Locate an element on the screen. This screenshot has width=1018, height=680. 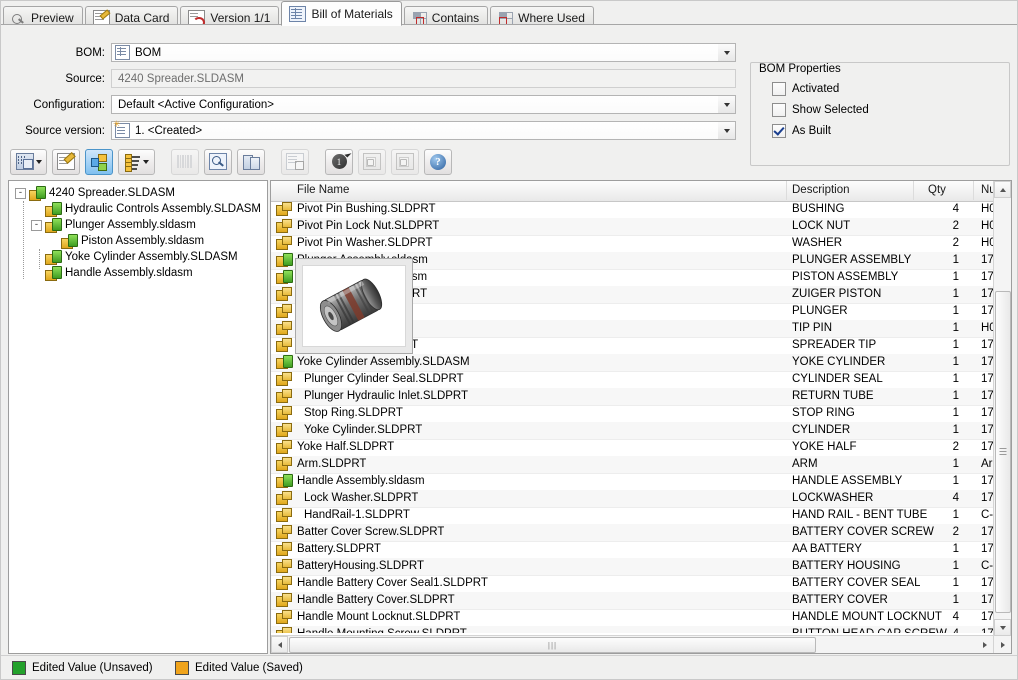
cell-number: C-02197 is located at coordinates (987, 566).